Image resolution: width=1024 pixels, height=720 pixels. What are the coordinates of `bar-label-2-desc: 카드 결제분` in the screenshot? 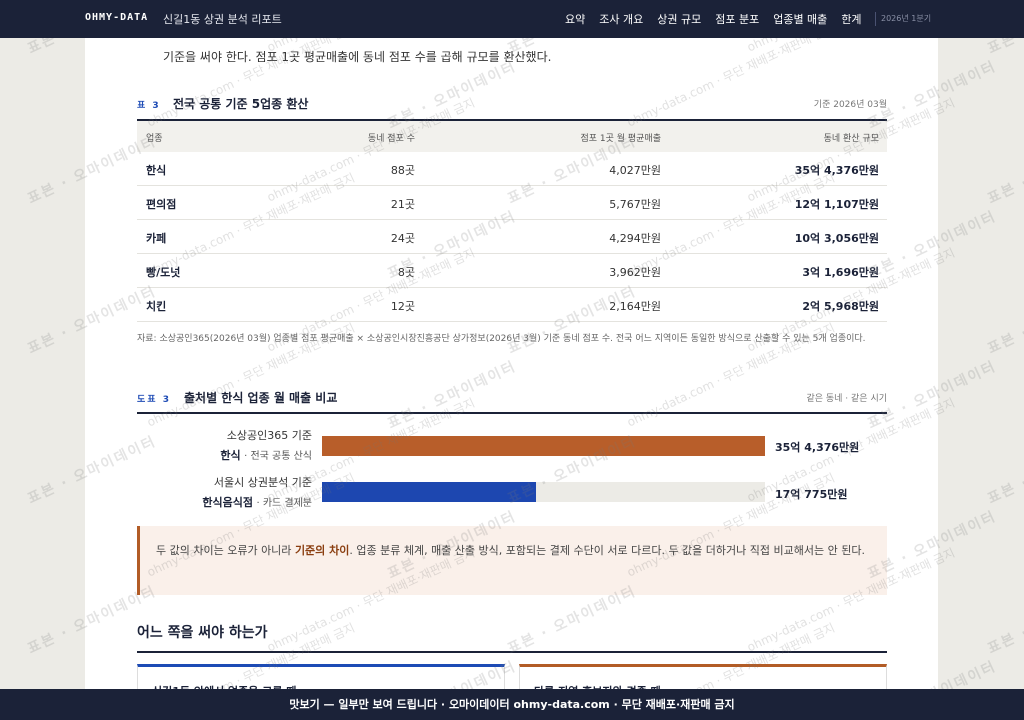 It's located at (287, 503).